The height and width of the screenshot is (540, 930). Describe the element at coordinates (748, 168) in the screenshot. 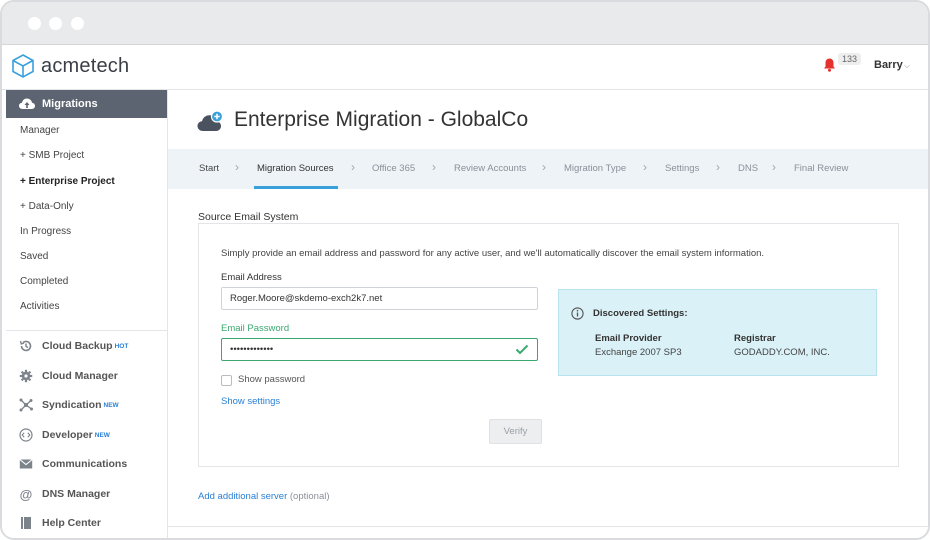

I see `step-dns: DNS` at that location.